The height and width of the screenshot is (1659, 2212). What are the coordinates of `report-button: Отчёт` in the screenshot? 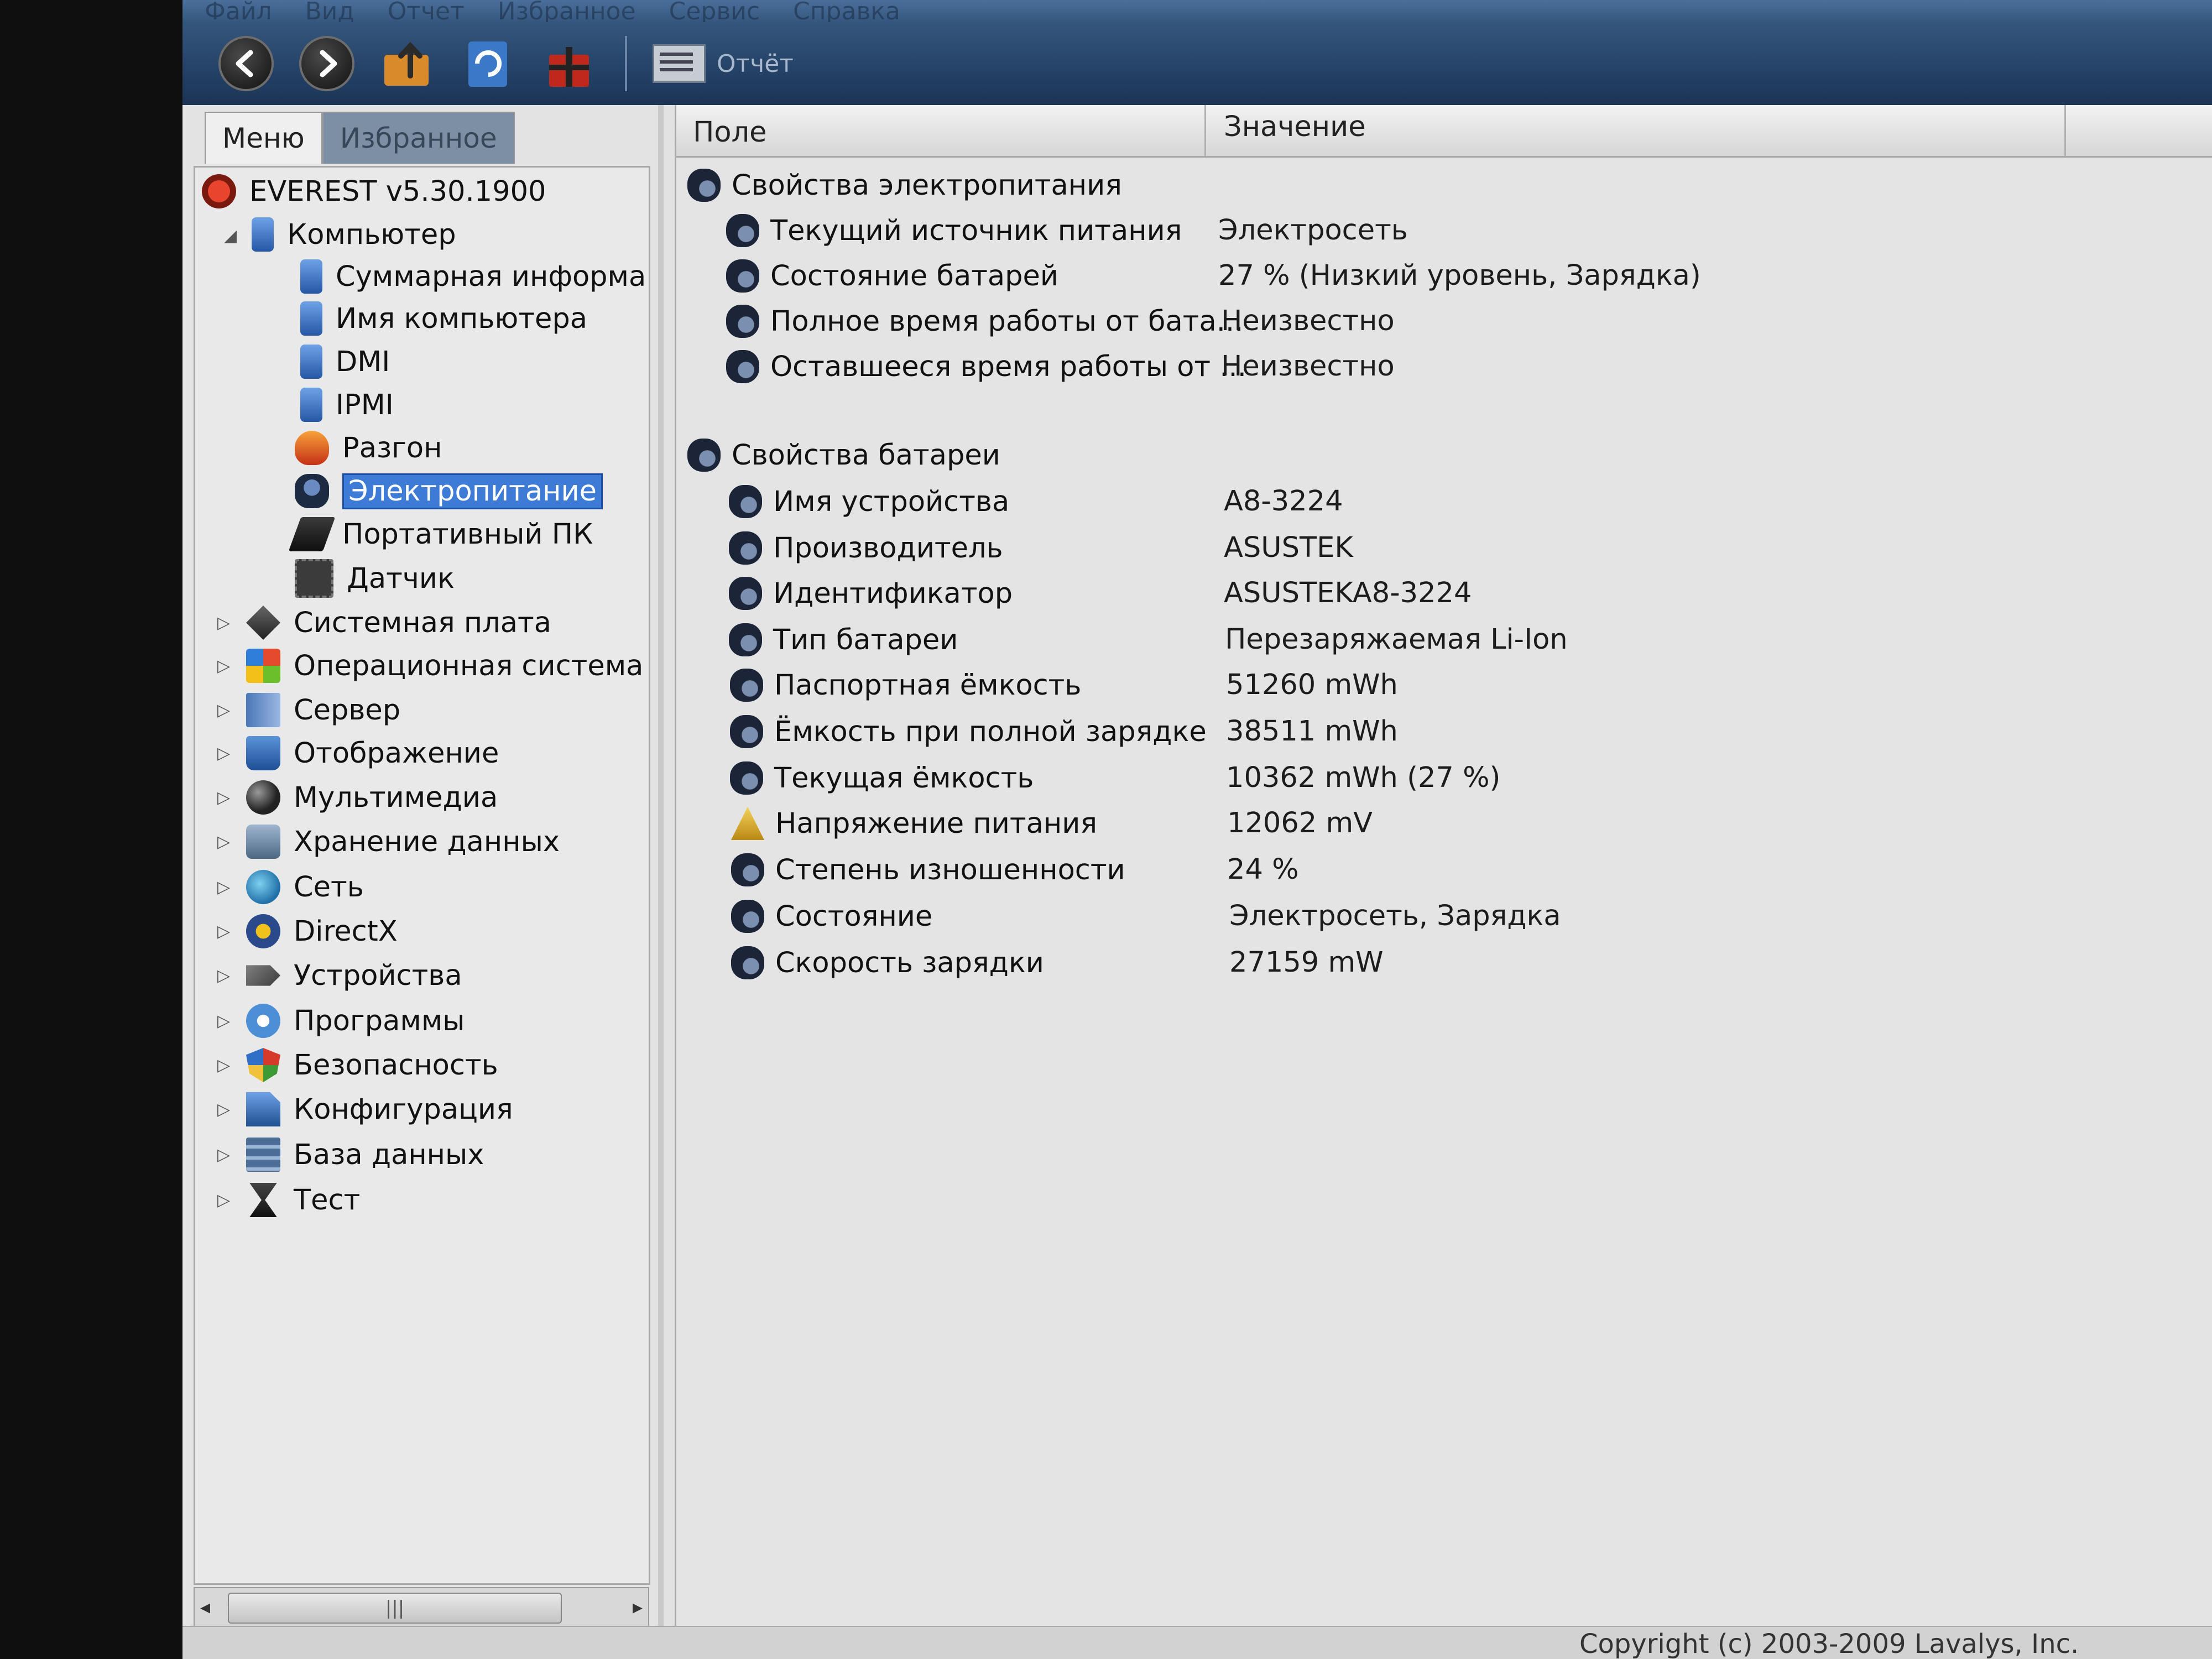 It's located at (724, 64).